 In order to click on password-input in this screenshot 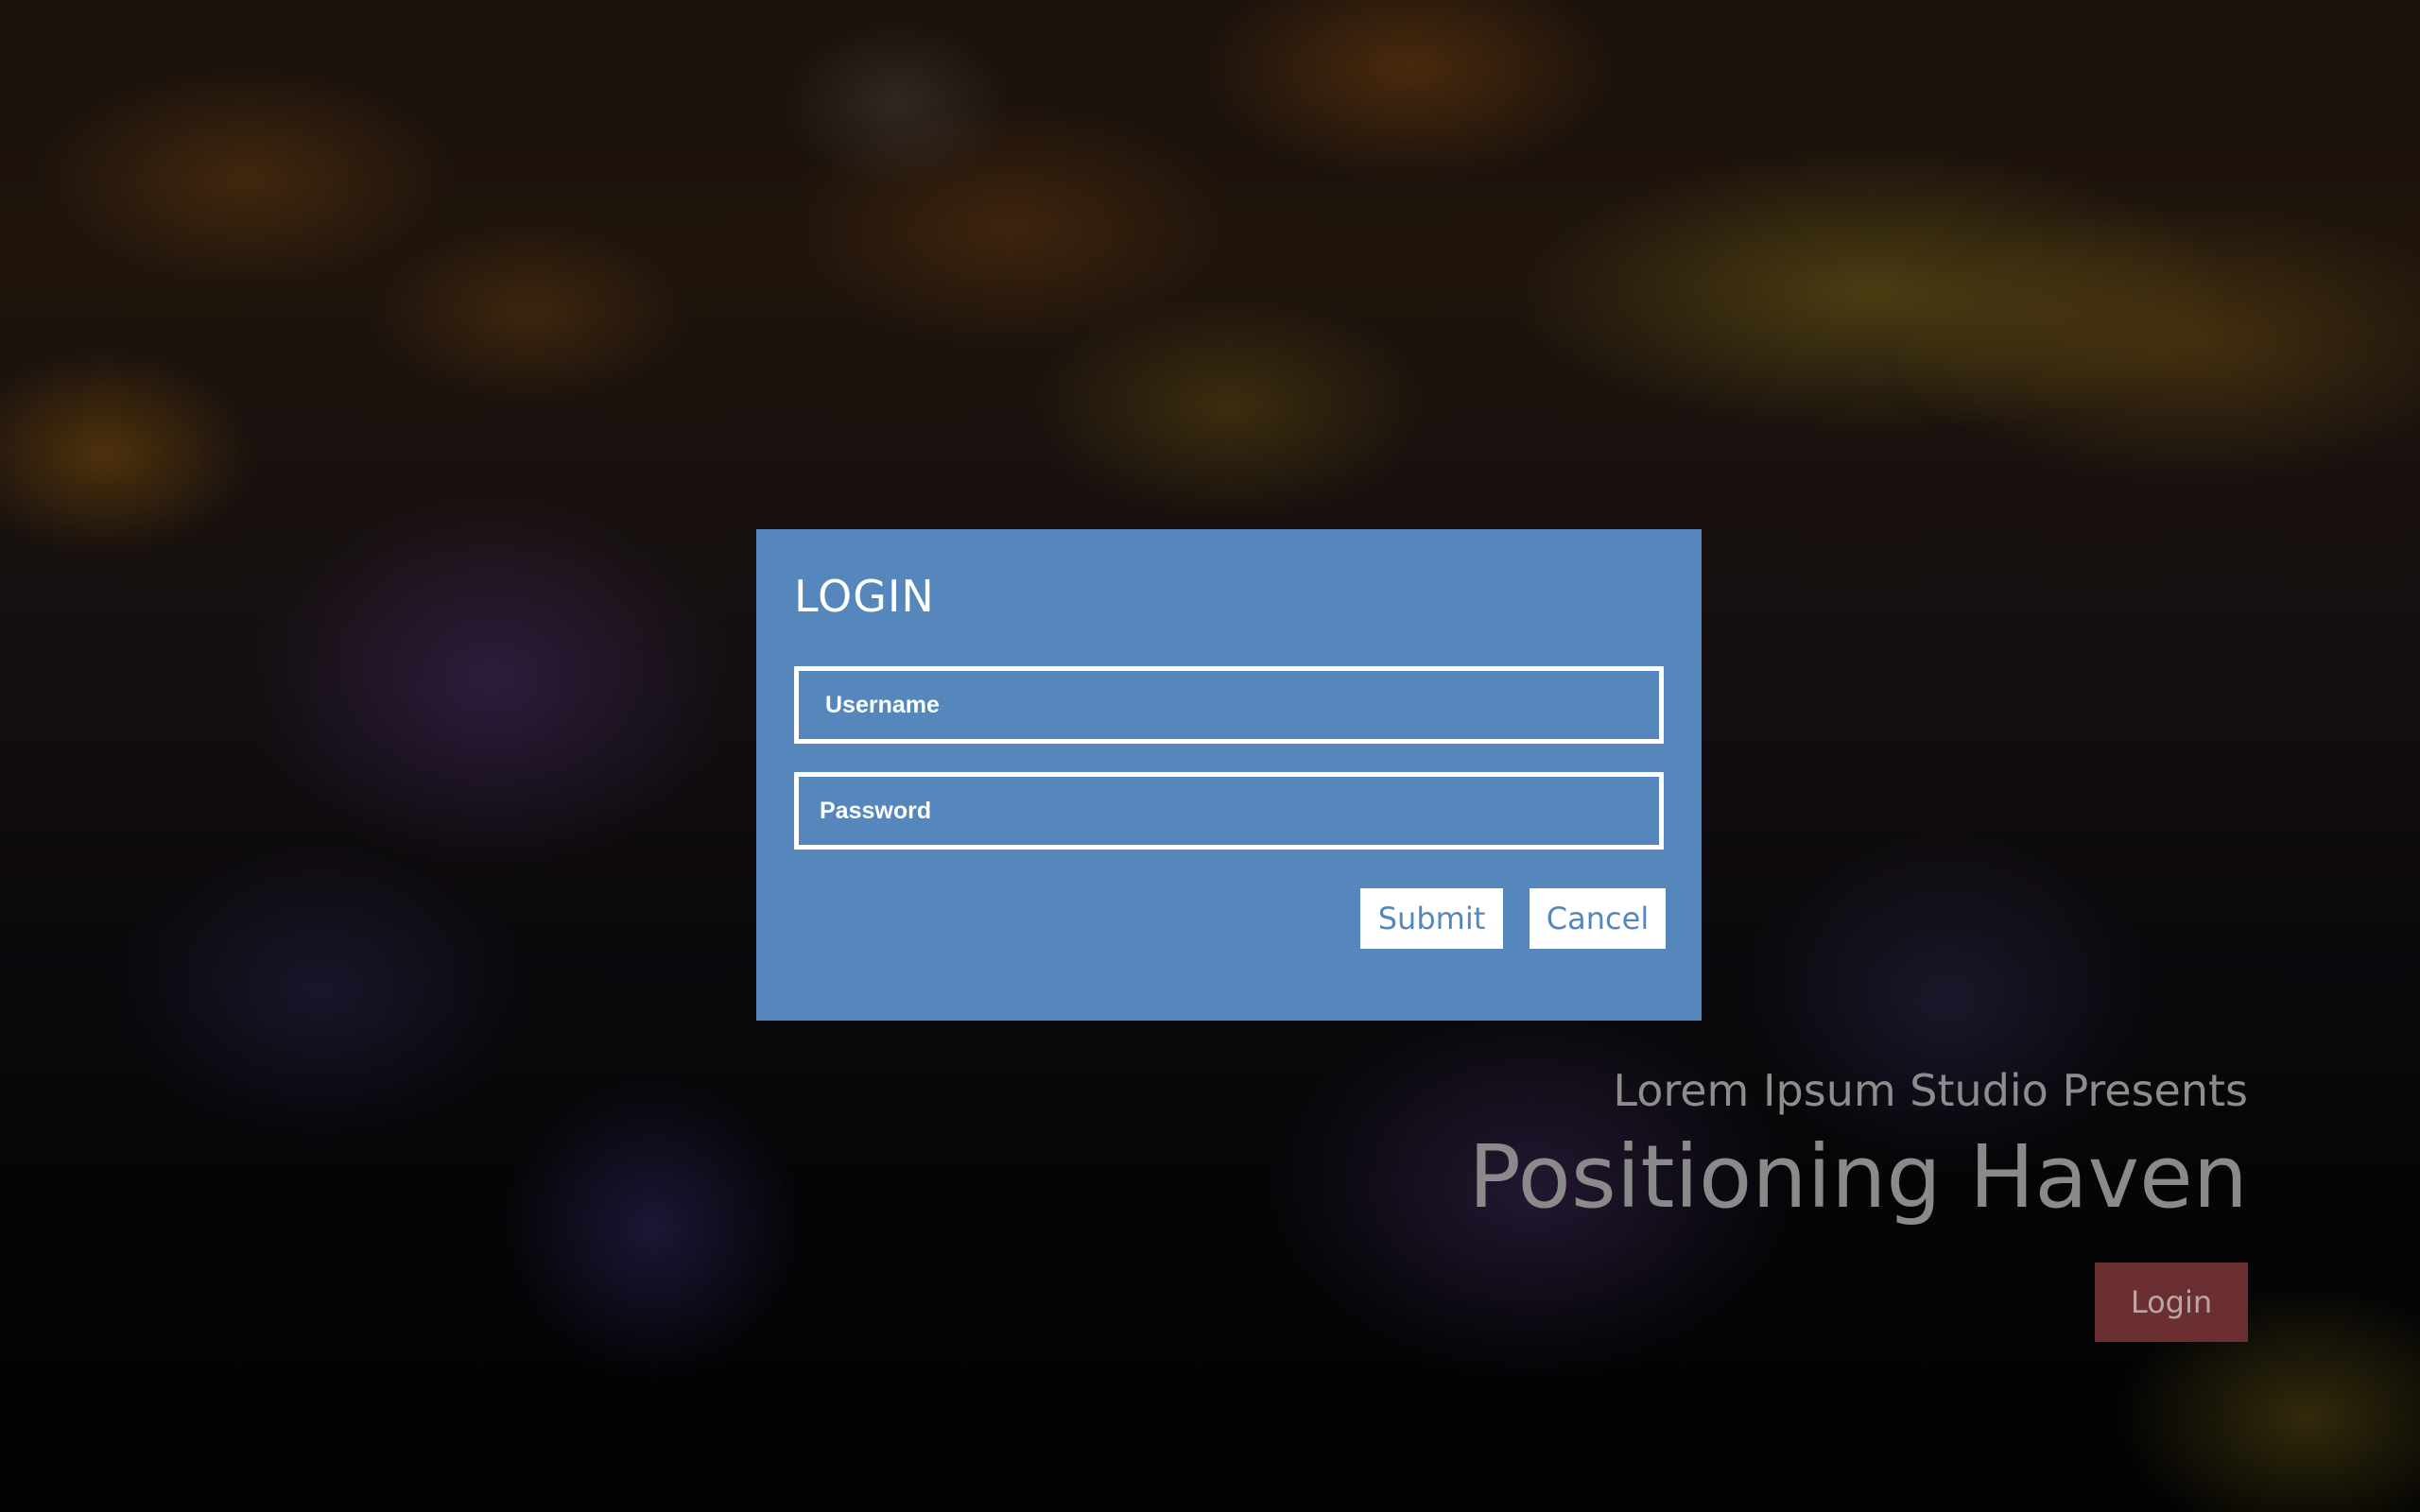, I will do `click(1229, 811)`.